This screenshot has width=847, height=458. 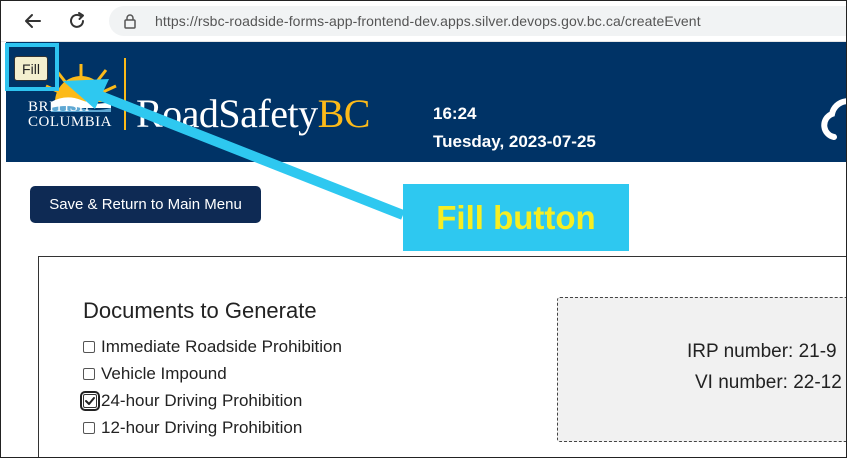 I want to click on option-12h-prohibition-label: 12-hour Driving Prohibition, so click(x=202, y=427).